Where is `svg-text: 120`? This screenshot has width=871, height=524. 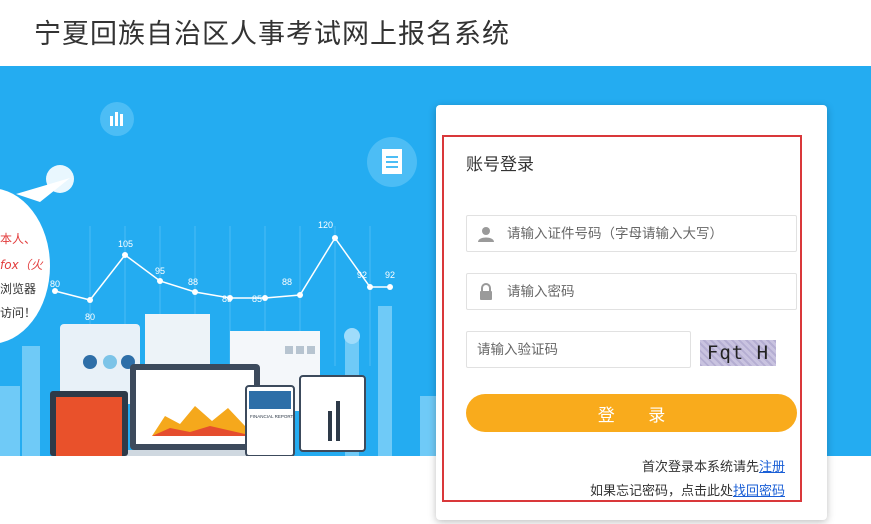 svg-text: 120 is located at coordinates (325, 225).